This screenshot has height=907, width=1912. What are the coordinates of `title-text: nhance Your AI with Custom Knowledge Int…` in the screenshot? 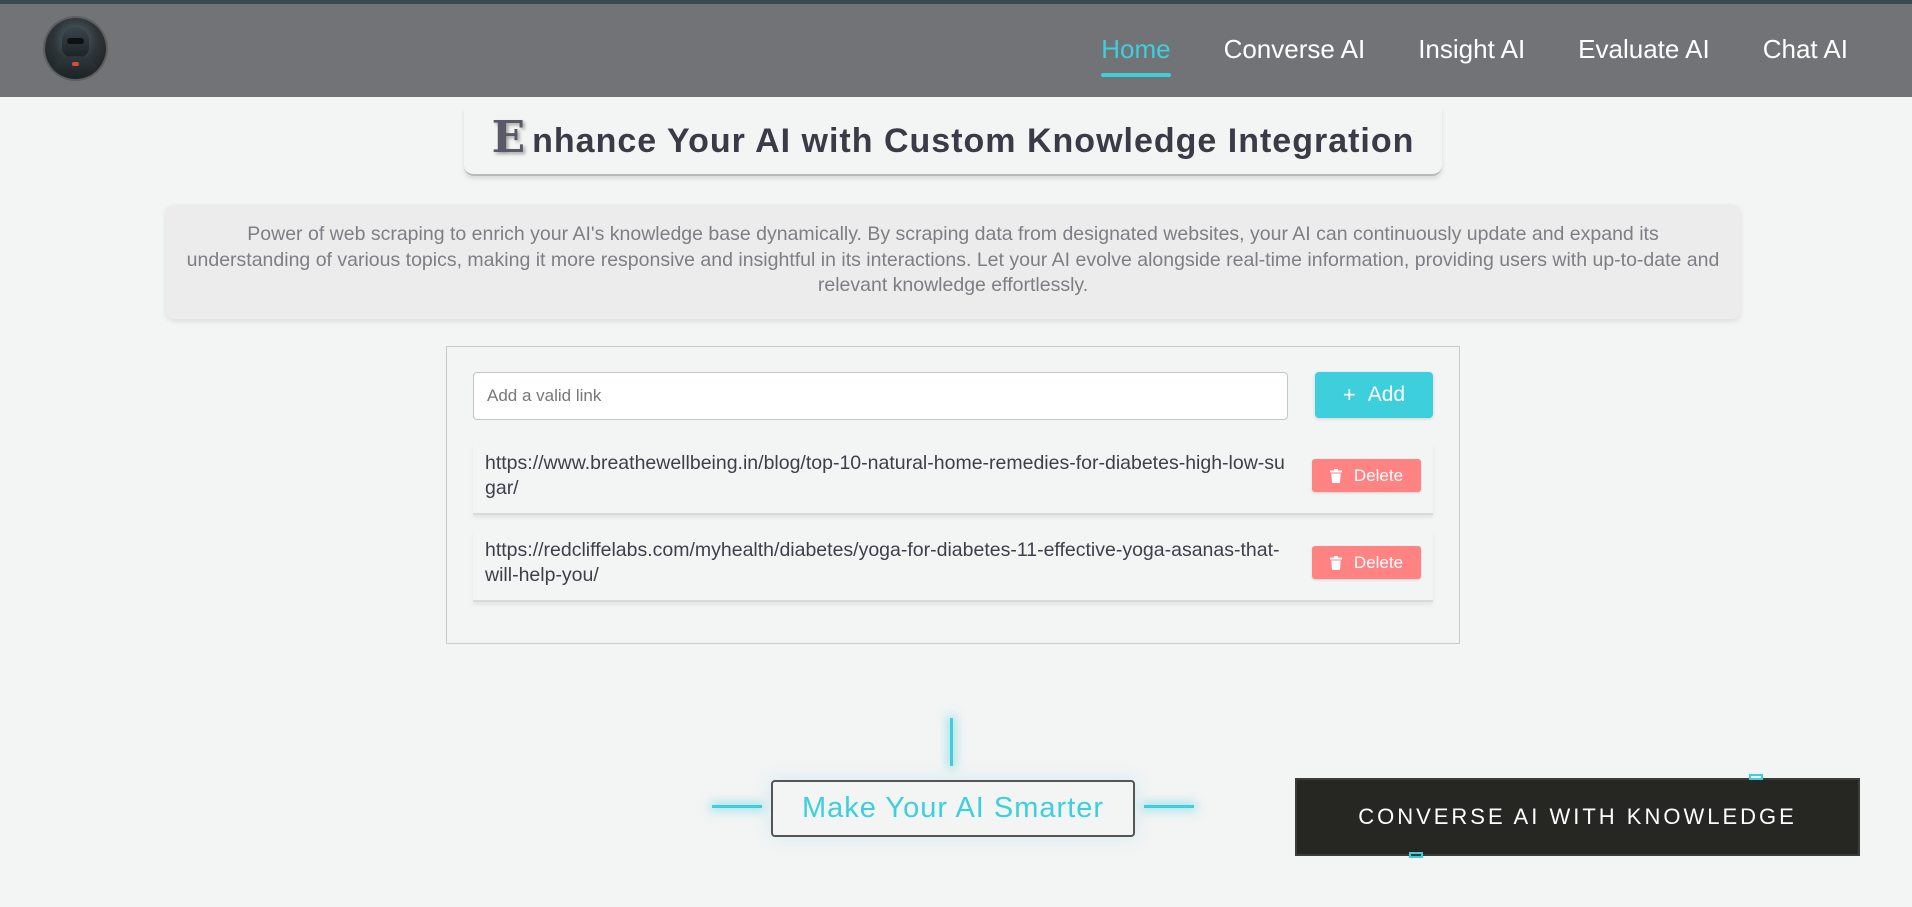 It's located at (973, 141).